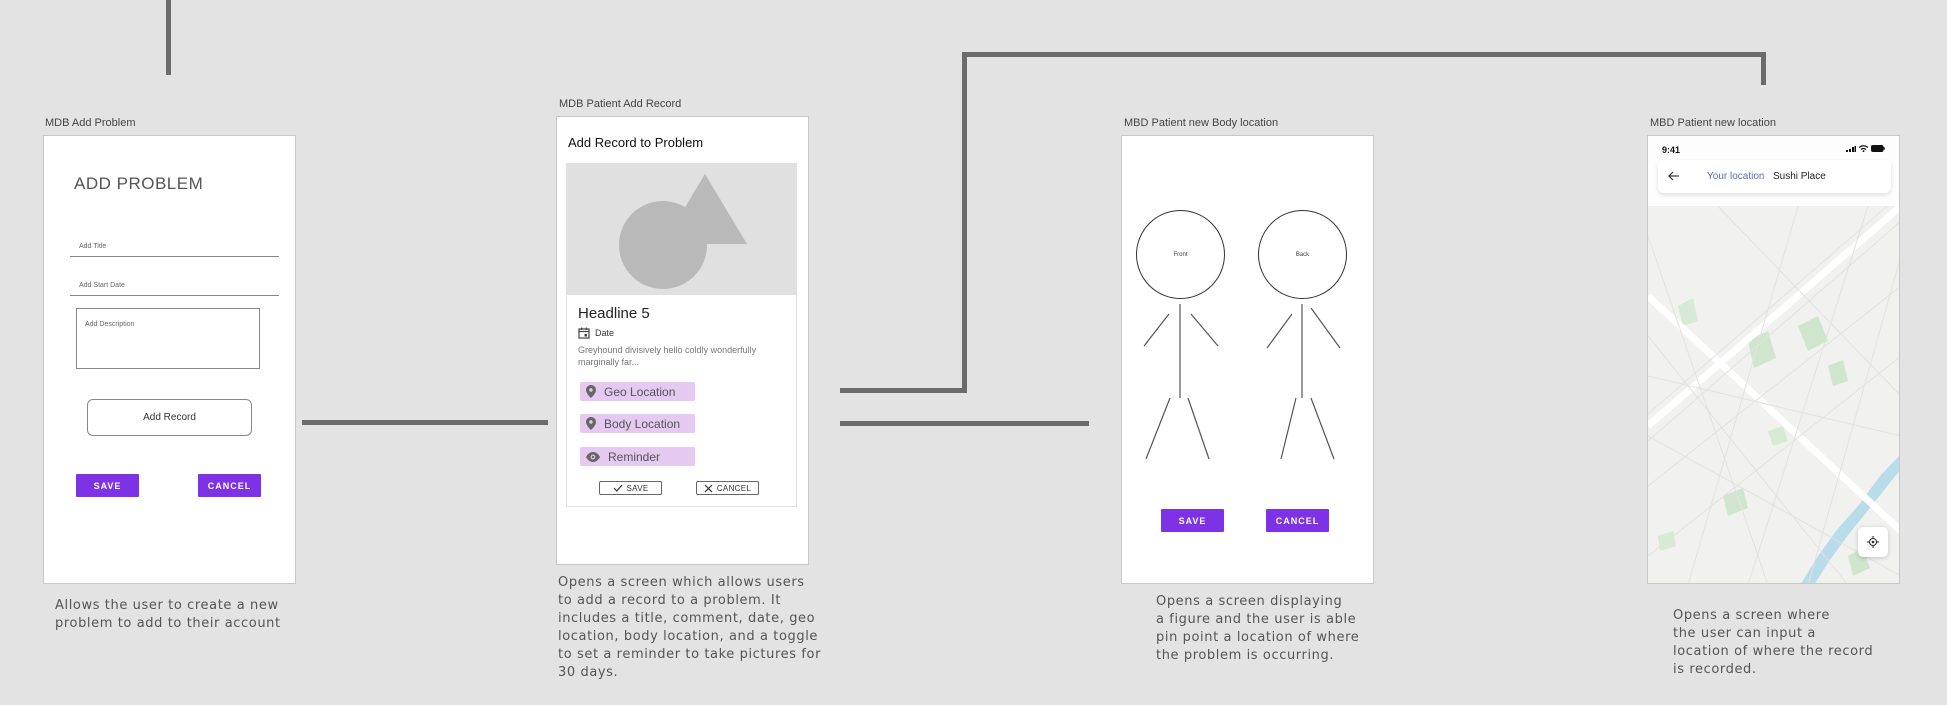 The image size is (1947, 705). I want to click on chip-label: Geo Location, so click(640, 391).